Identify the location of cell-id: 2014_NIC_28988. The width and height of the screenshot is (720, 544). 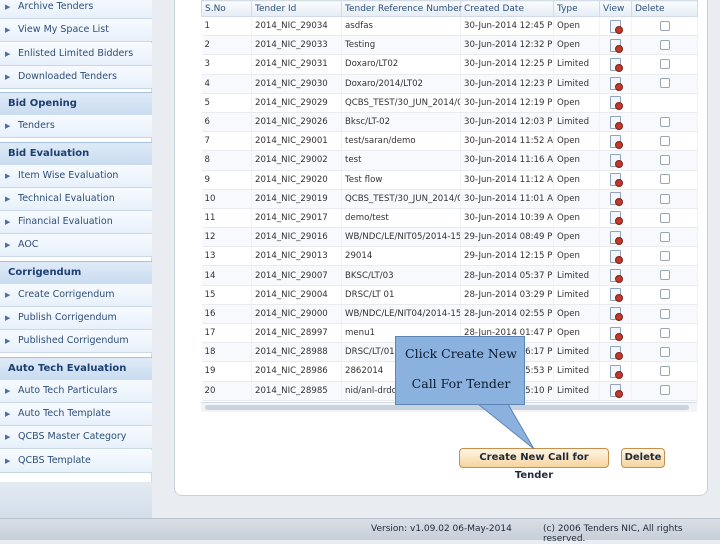
(296, 352).